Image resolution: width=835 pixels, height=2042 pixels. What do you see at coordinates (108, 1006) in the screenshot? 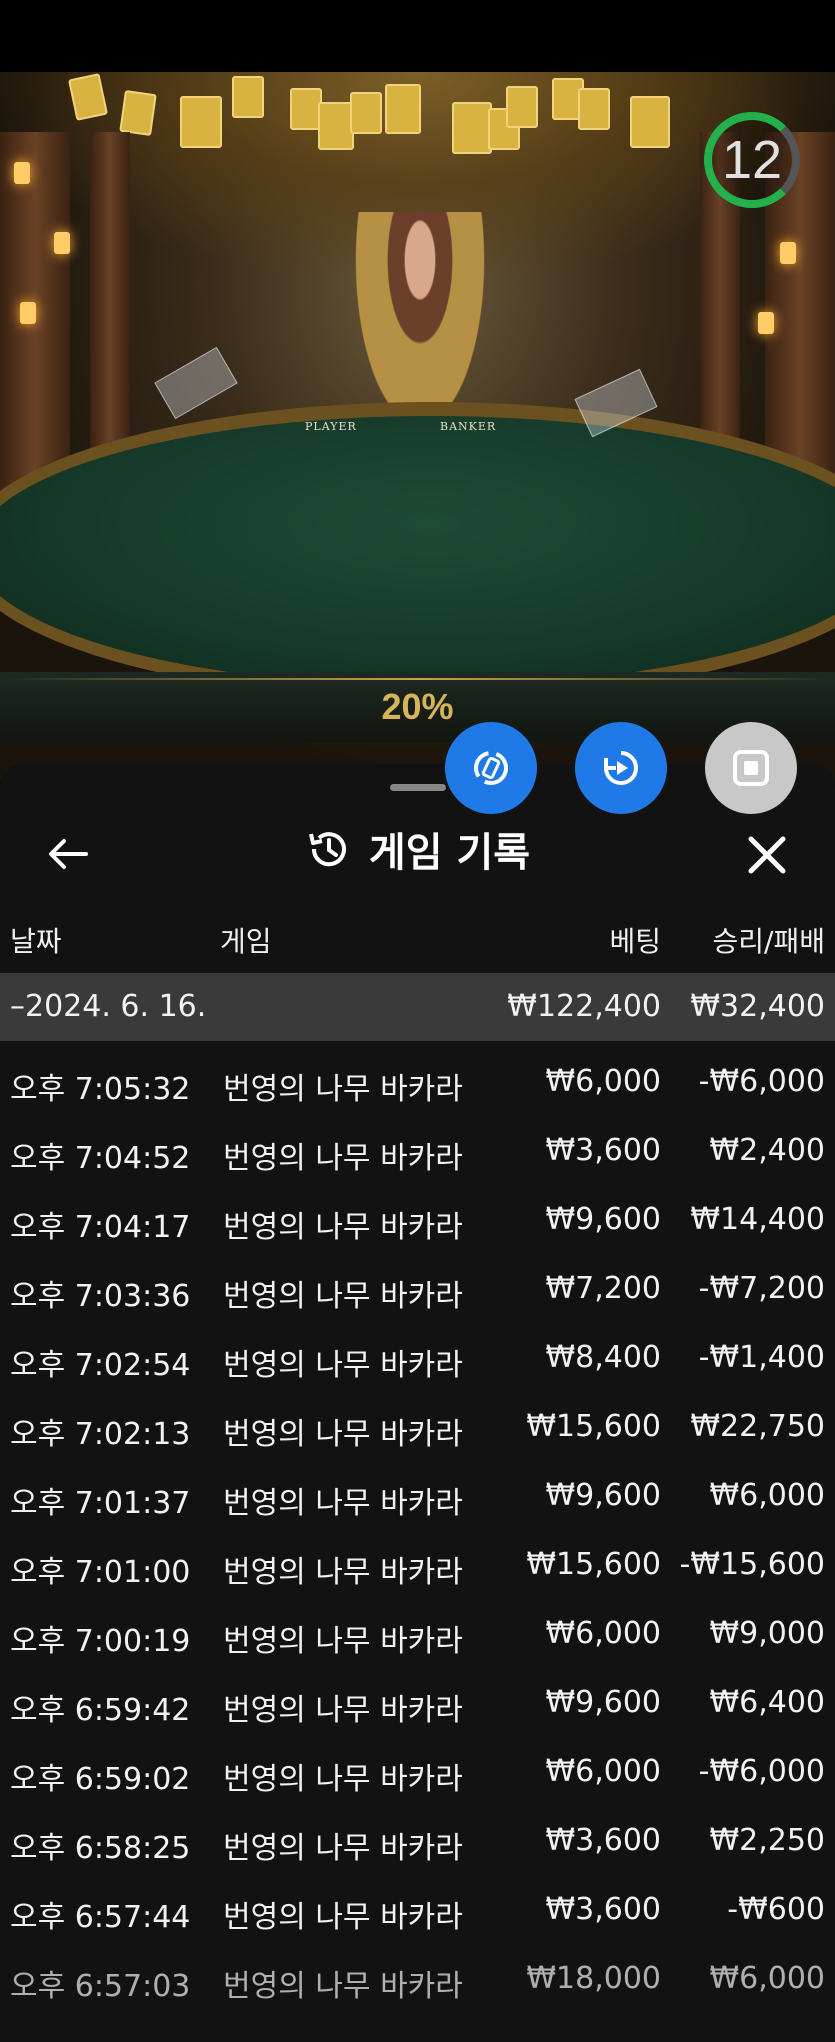
I see `summary-date: –2024. 6. 16.` at bounding box center [108, 1006].